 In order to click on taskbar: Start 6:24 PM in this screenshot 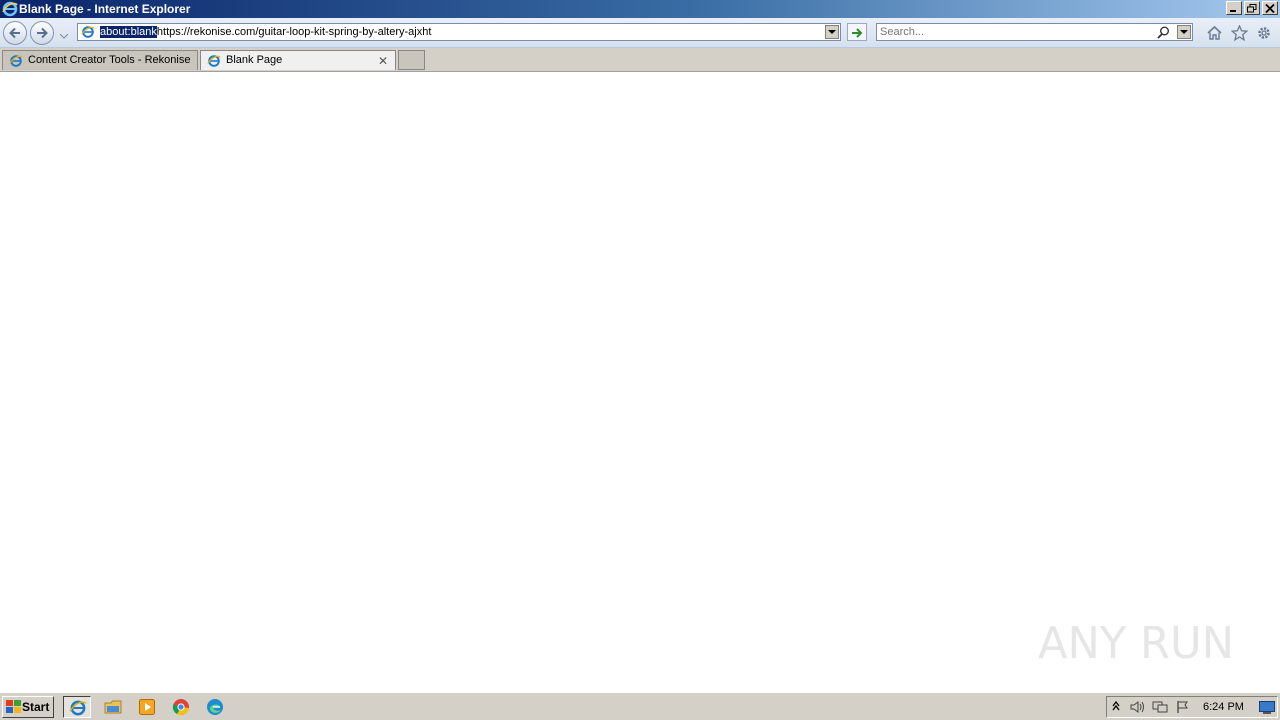, I will do `click(640, 706)`.